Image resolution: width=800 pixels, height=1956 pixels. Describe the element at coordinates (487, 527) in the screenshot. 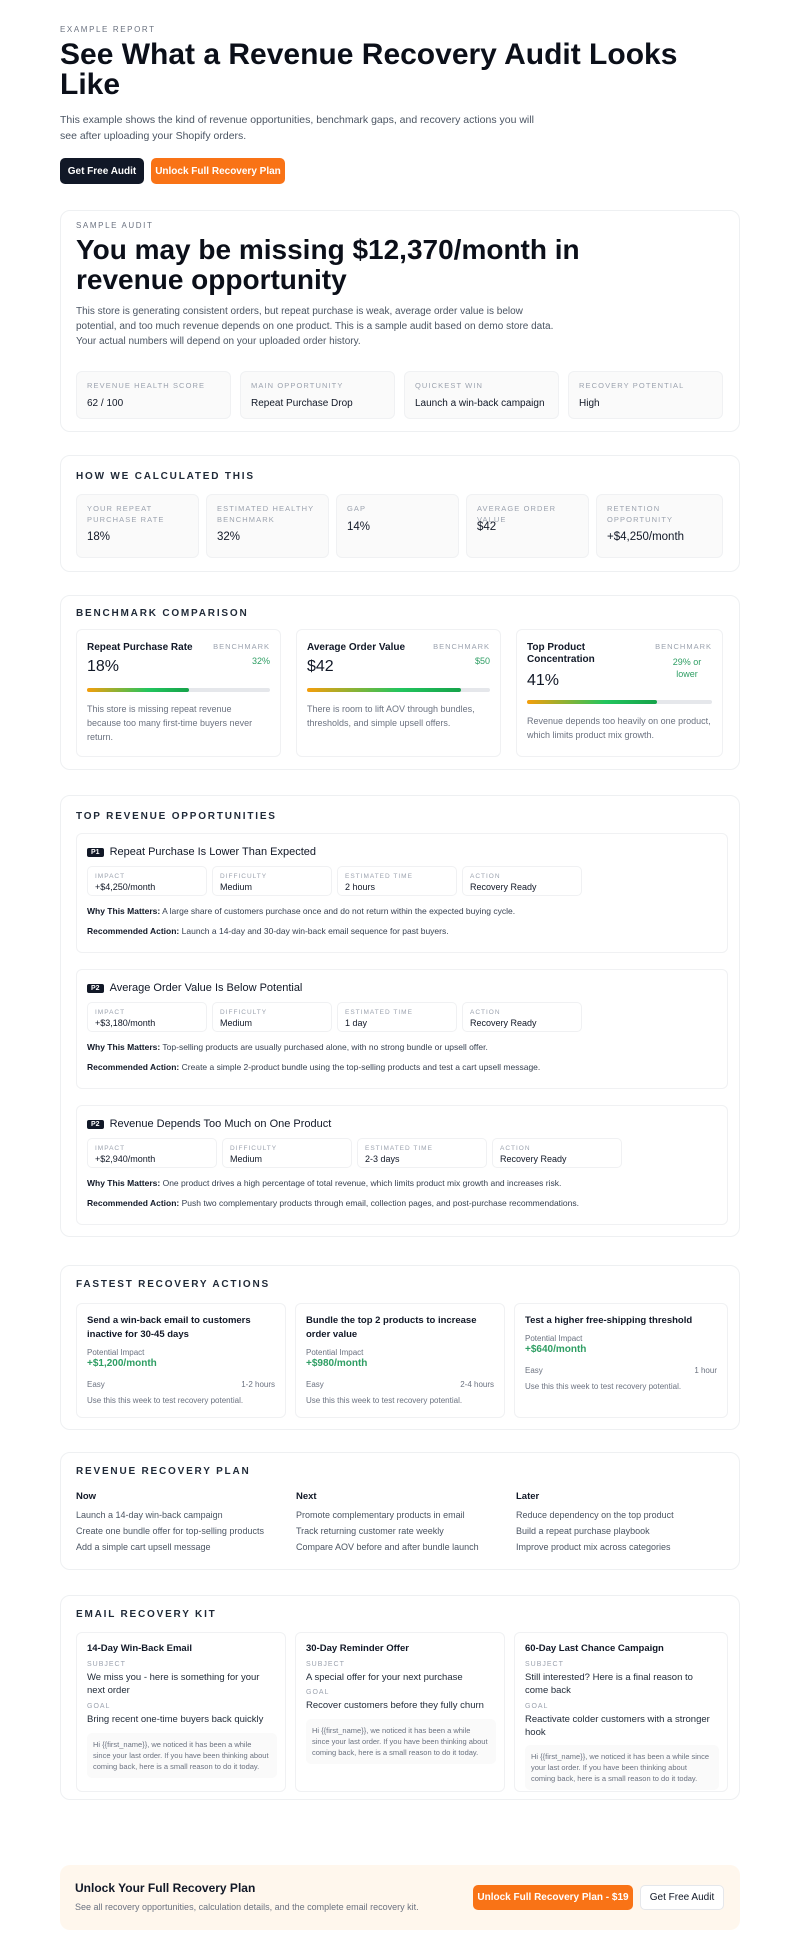

I see `calc-value: $42` at that location.